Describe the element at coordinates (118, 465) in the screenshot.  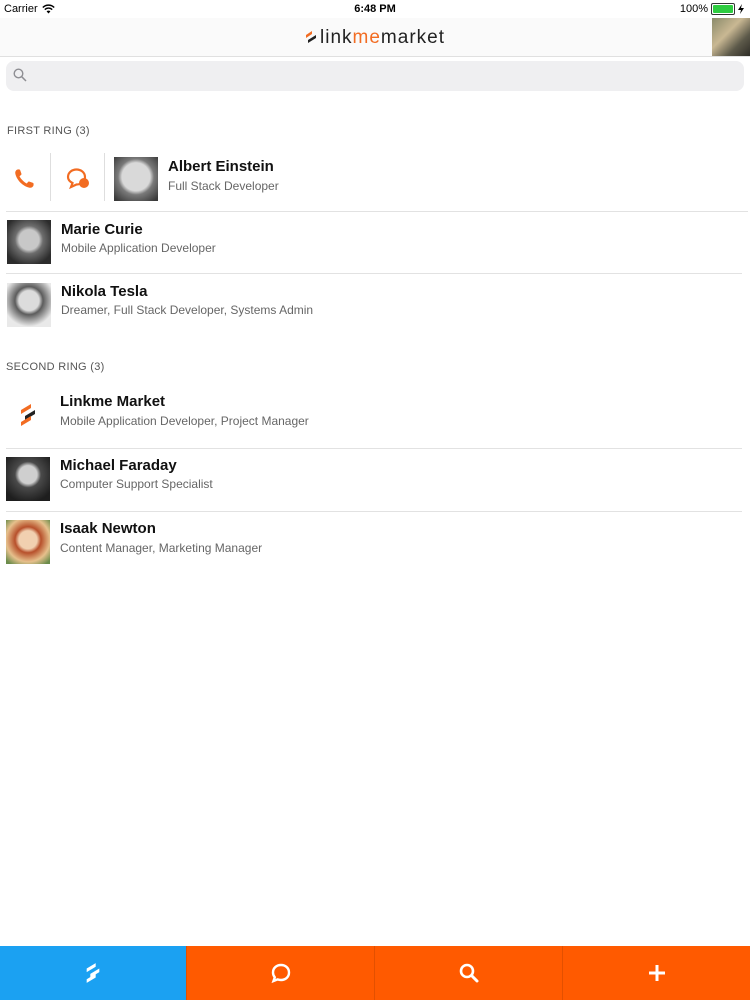
I see `contact-name: Michael Faraday` at that location.